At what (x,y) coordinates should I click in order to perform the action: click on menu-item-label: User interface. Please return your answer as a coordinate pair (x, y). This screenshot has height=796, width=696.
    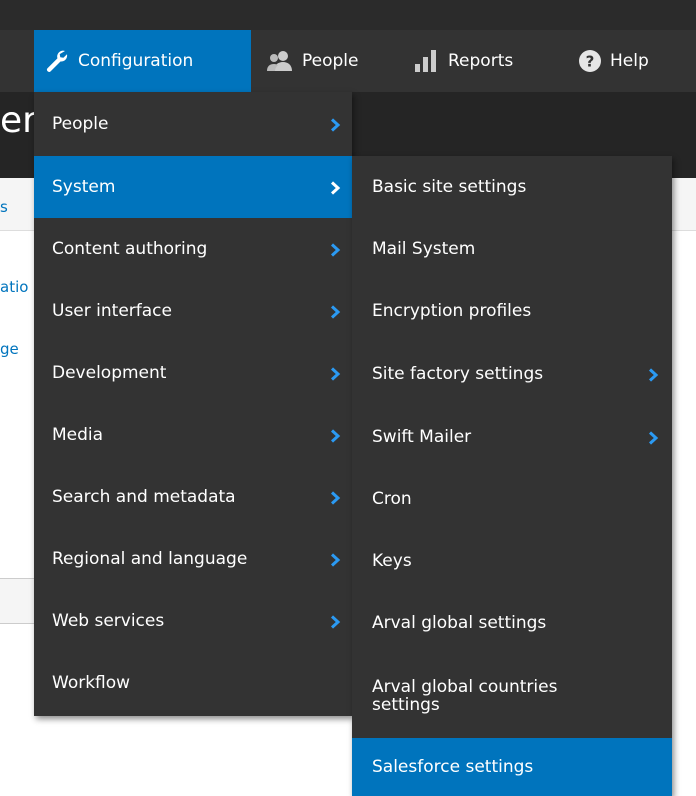
    Looking at the image, I should click on (112, 311).